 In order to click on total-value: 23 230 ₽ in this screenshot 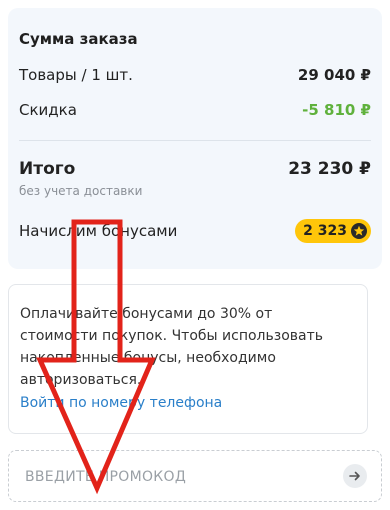, I will do `click(329, 169)`.